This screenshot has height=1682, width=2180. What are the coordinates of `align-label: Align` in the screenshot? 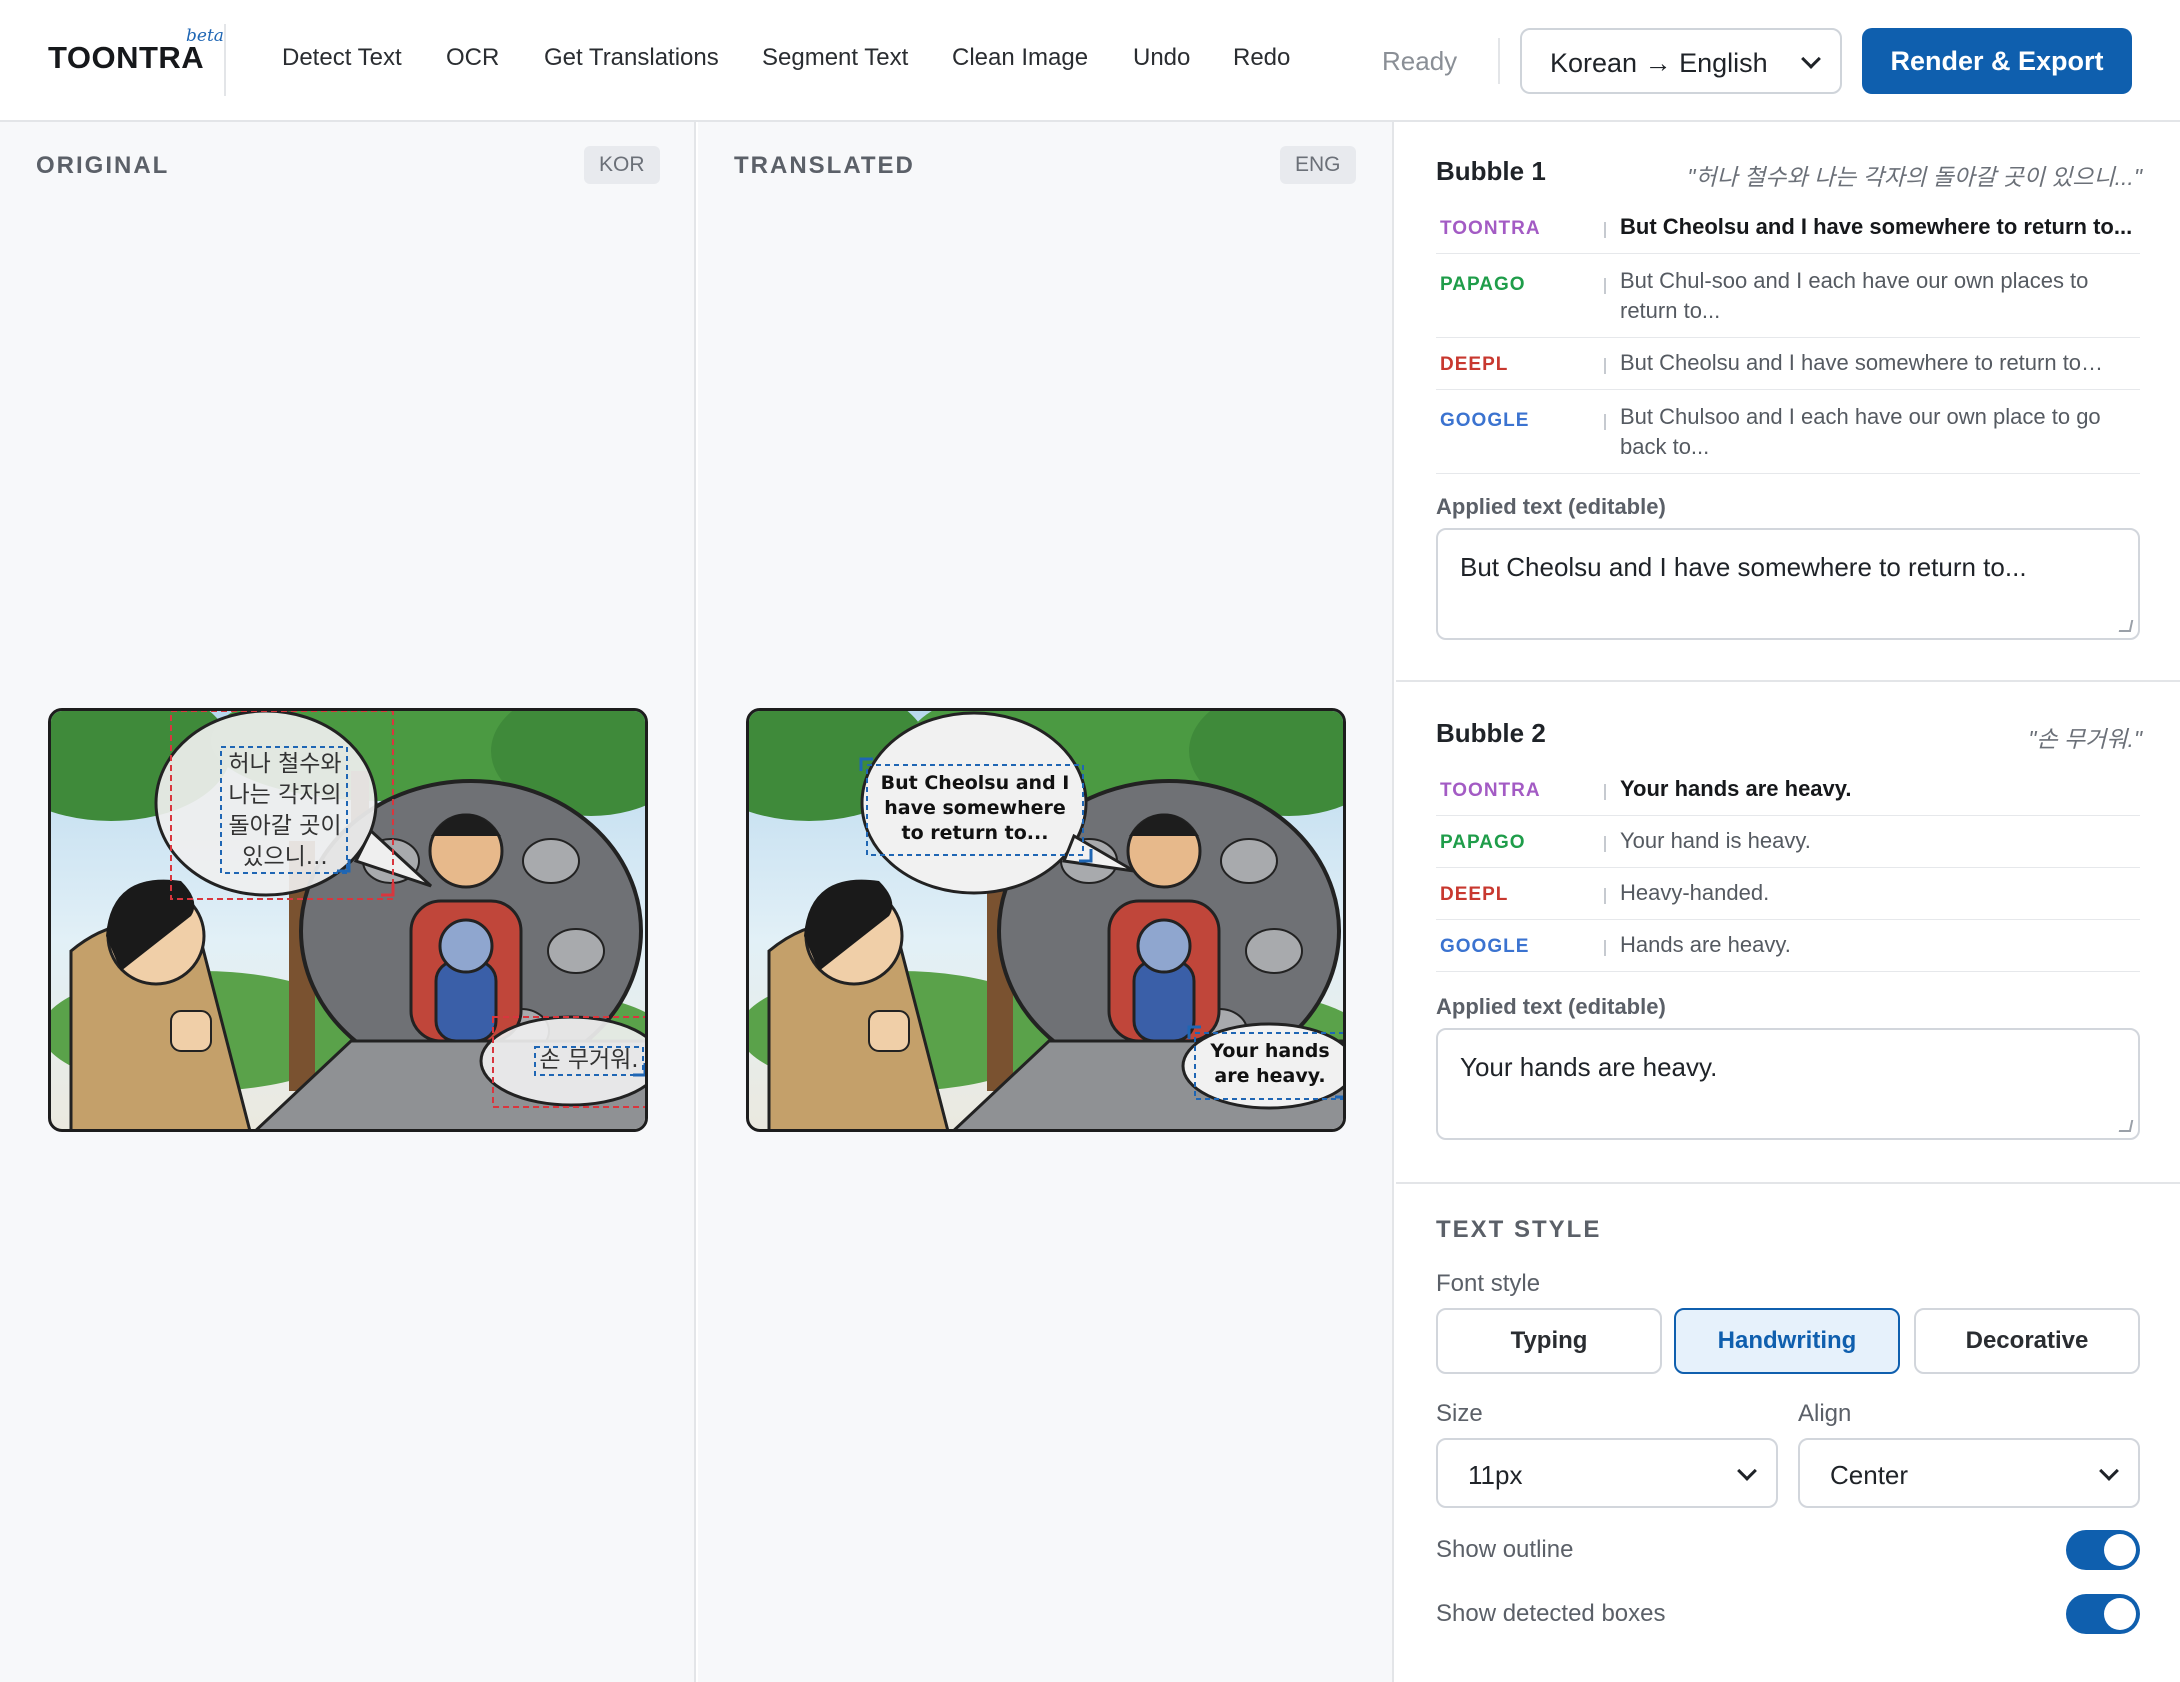 It's located at (1825, 1413).